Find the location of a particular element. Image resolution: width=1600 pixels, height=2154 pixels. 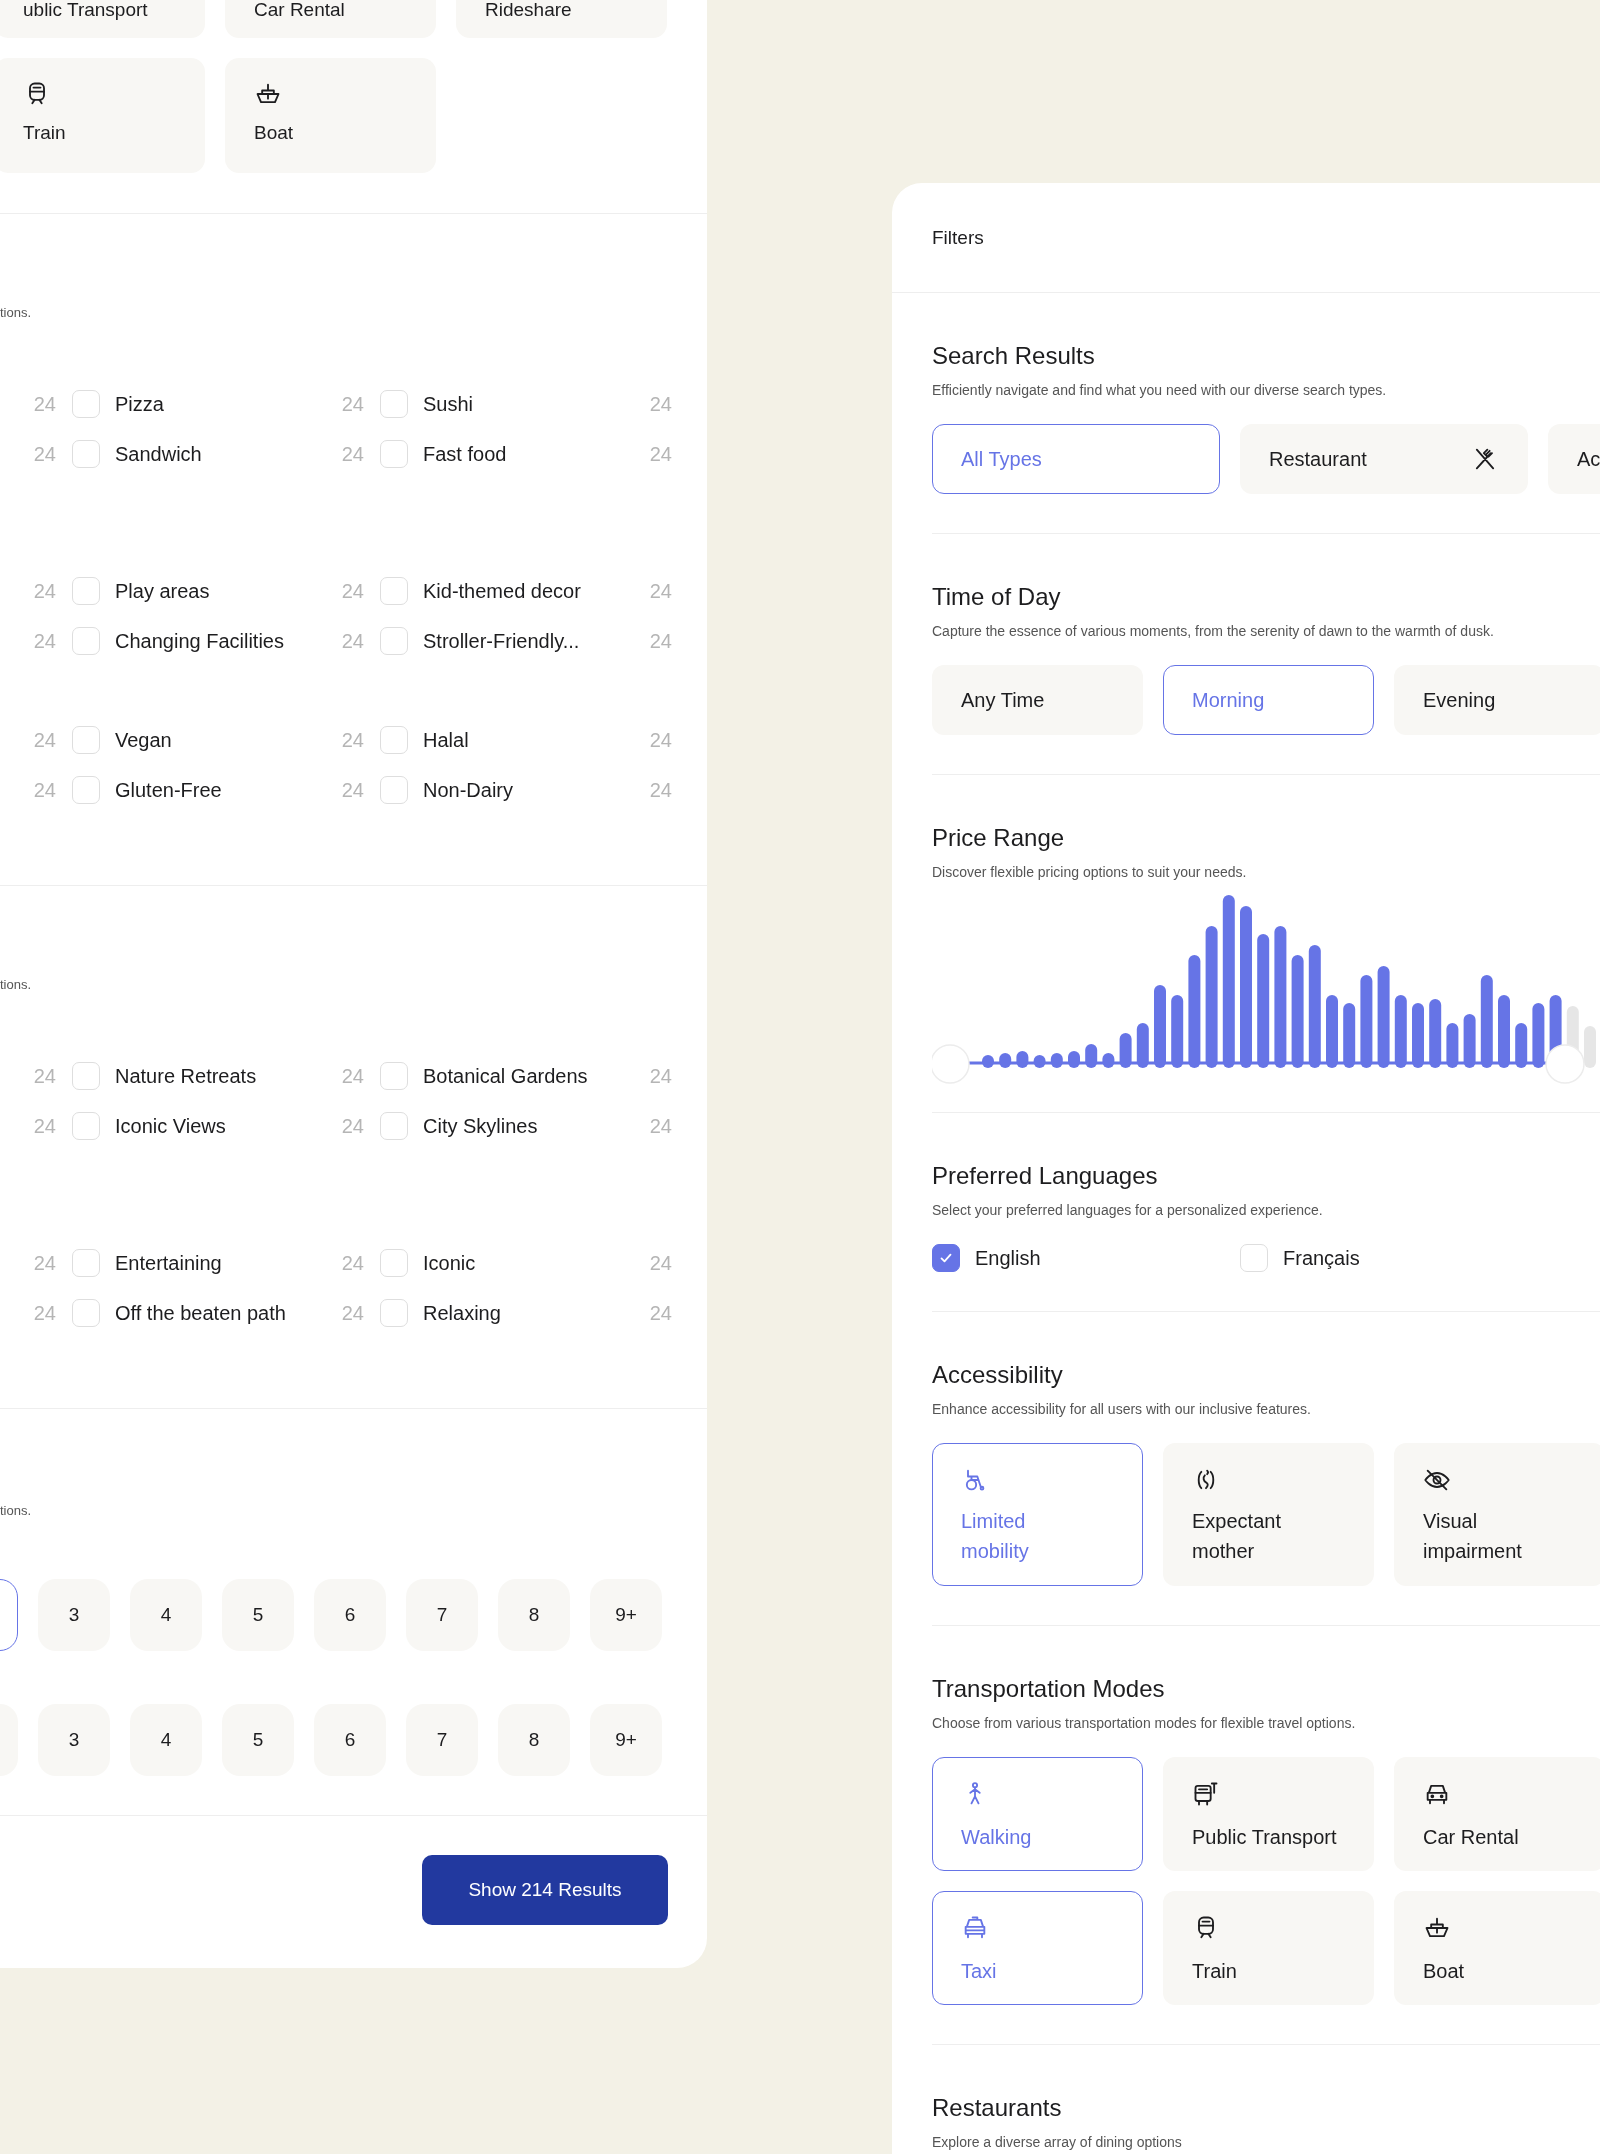

section-title: Time of Day is located at coordinates (997, 597).